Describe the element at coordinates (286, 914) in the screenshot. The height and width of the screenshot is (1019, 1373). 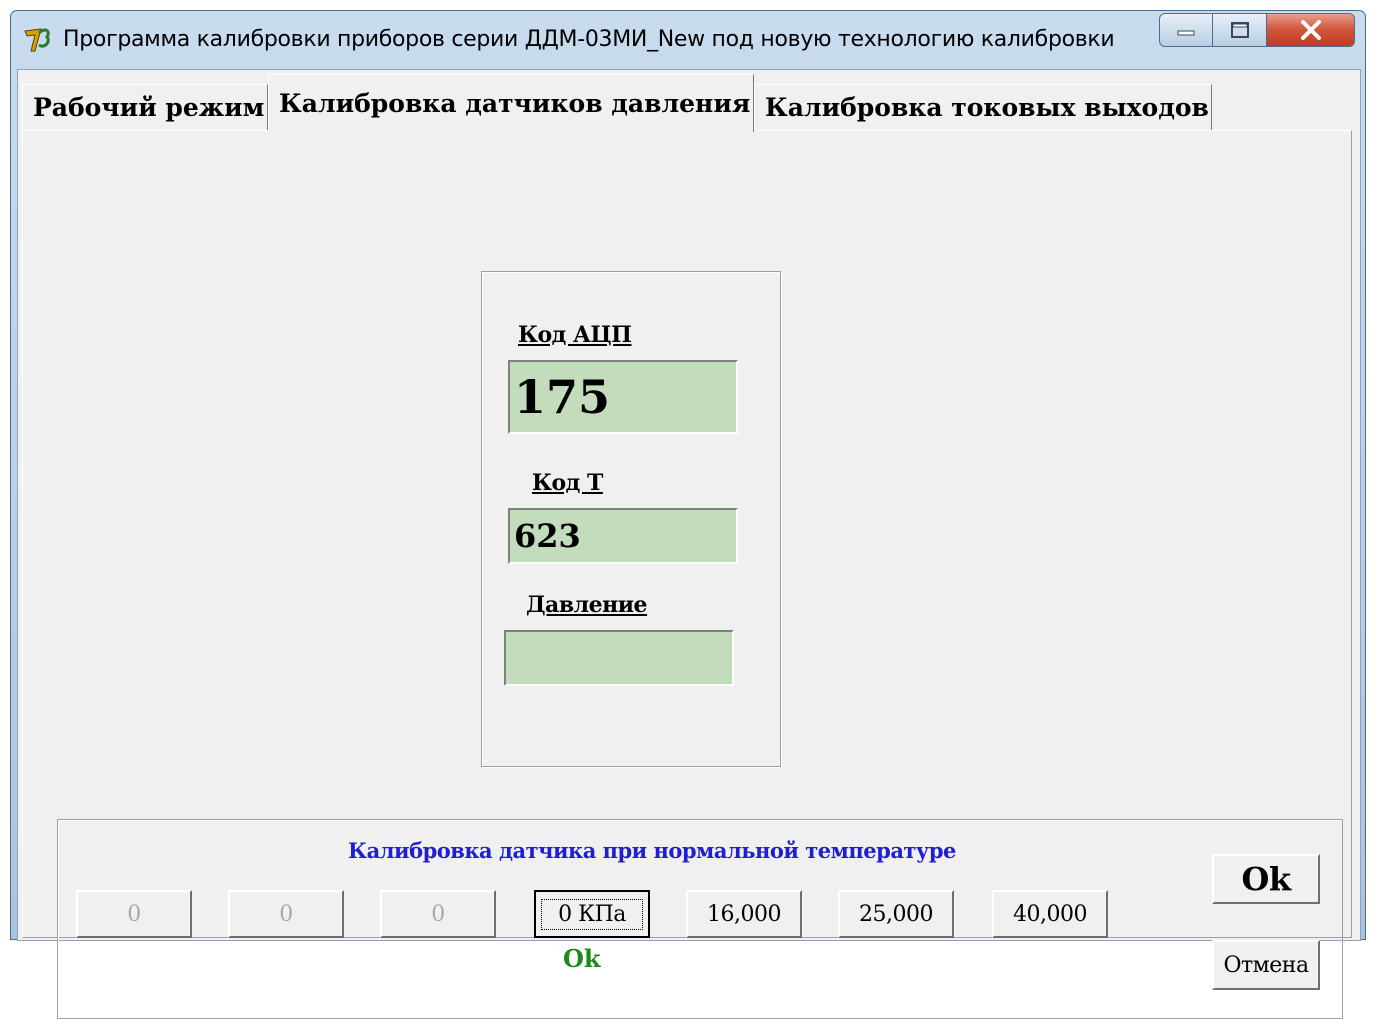
I see `calib-point-button-2: 0` at that location.